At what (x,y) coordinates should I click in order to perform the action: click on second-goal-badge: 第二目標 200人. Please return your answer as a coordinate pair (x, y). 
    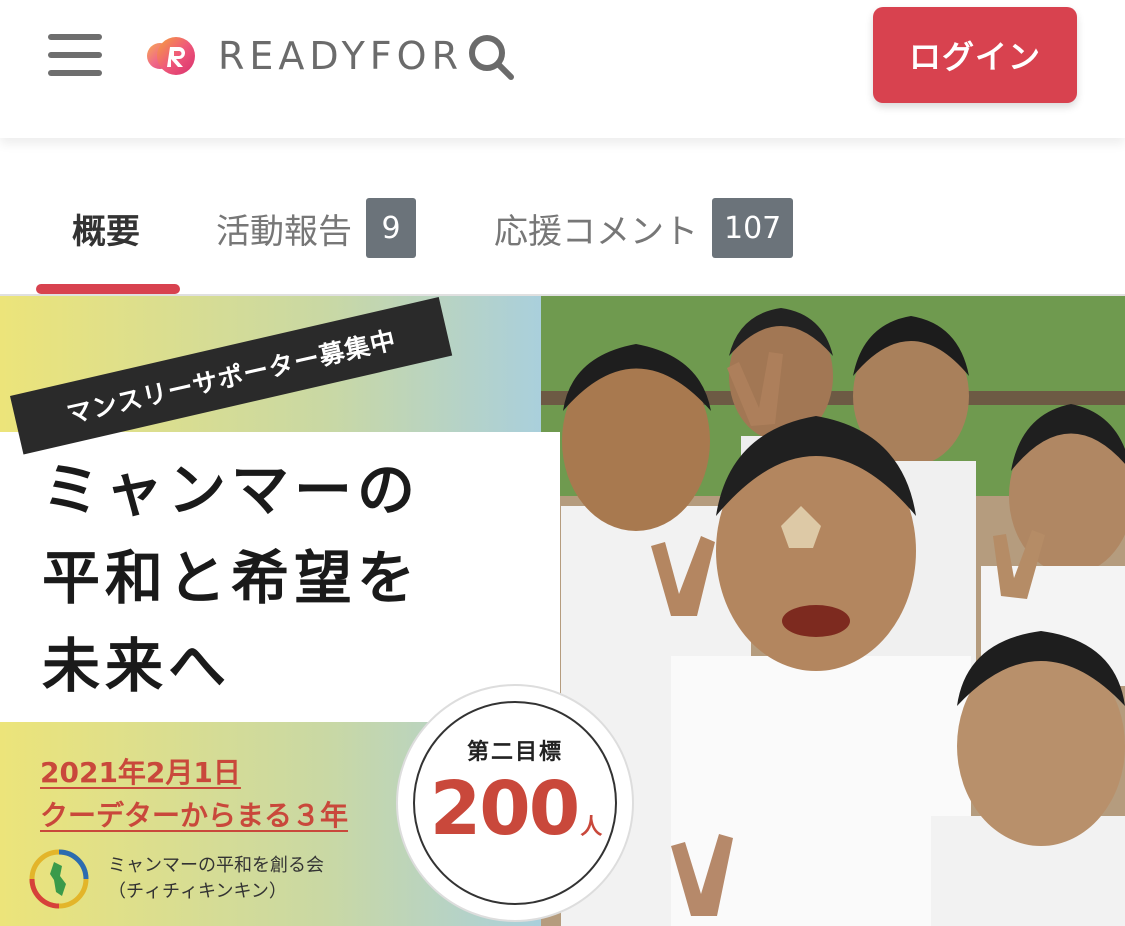
    Looking at the image, I should click on (515, 803).